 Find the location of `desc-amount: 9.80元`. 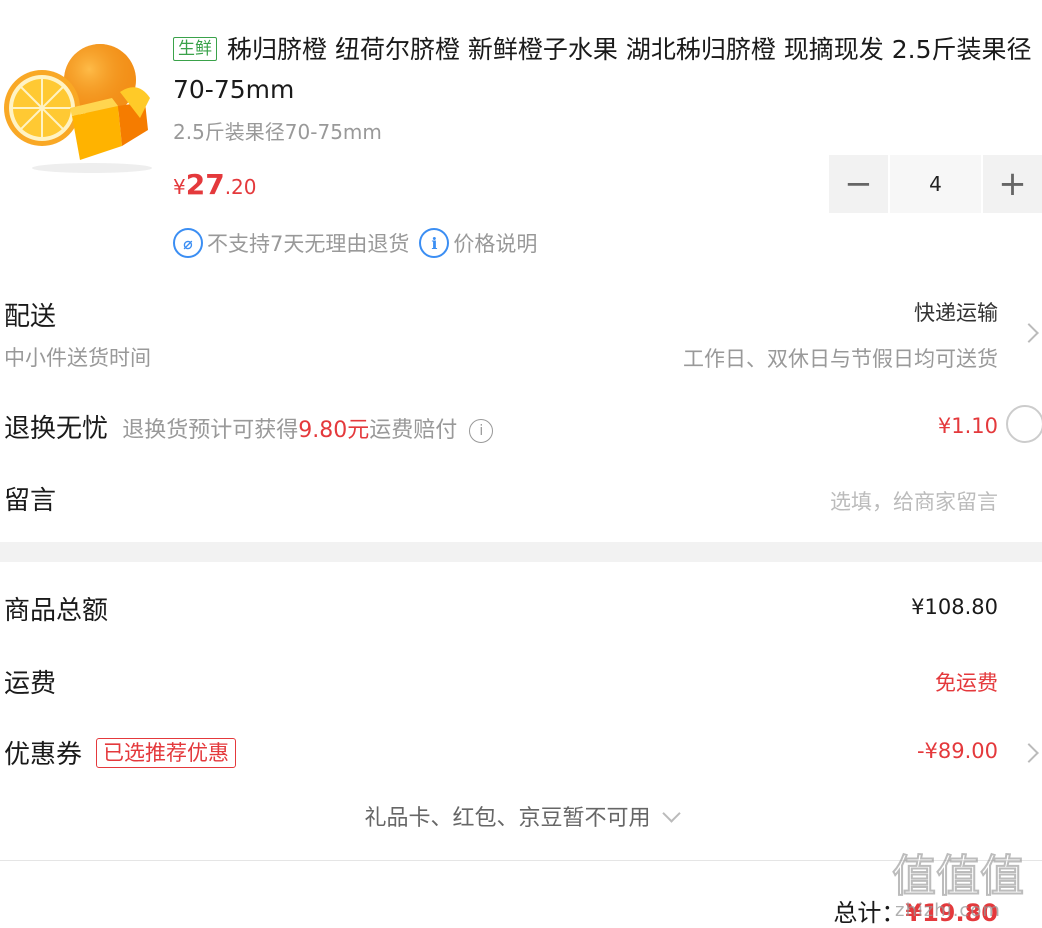

desc-amount: 9.80元 is located at coordinates (334, 430).